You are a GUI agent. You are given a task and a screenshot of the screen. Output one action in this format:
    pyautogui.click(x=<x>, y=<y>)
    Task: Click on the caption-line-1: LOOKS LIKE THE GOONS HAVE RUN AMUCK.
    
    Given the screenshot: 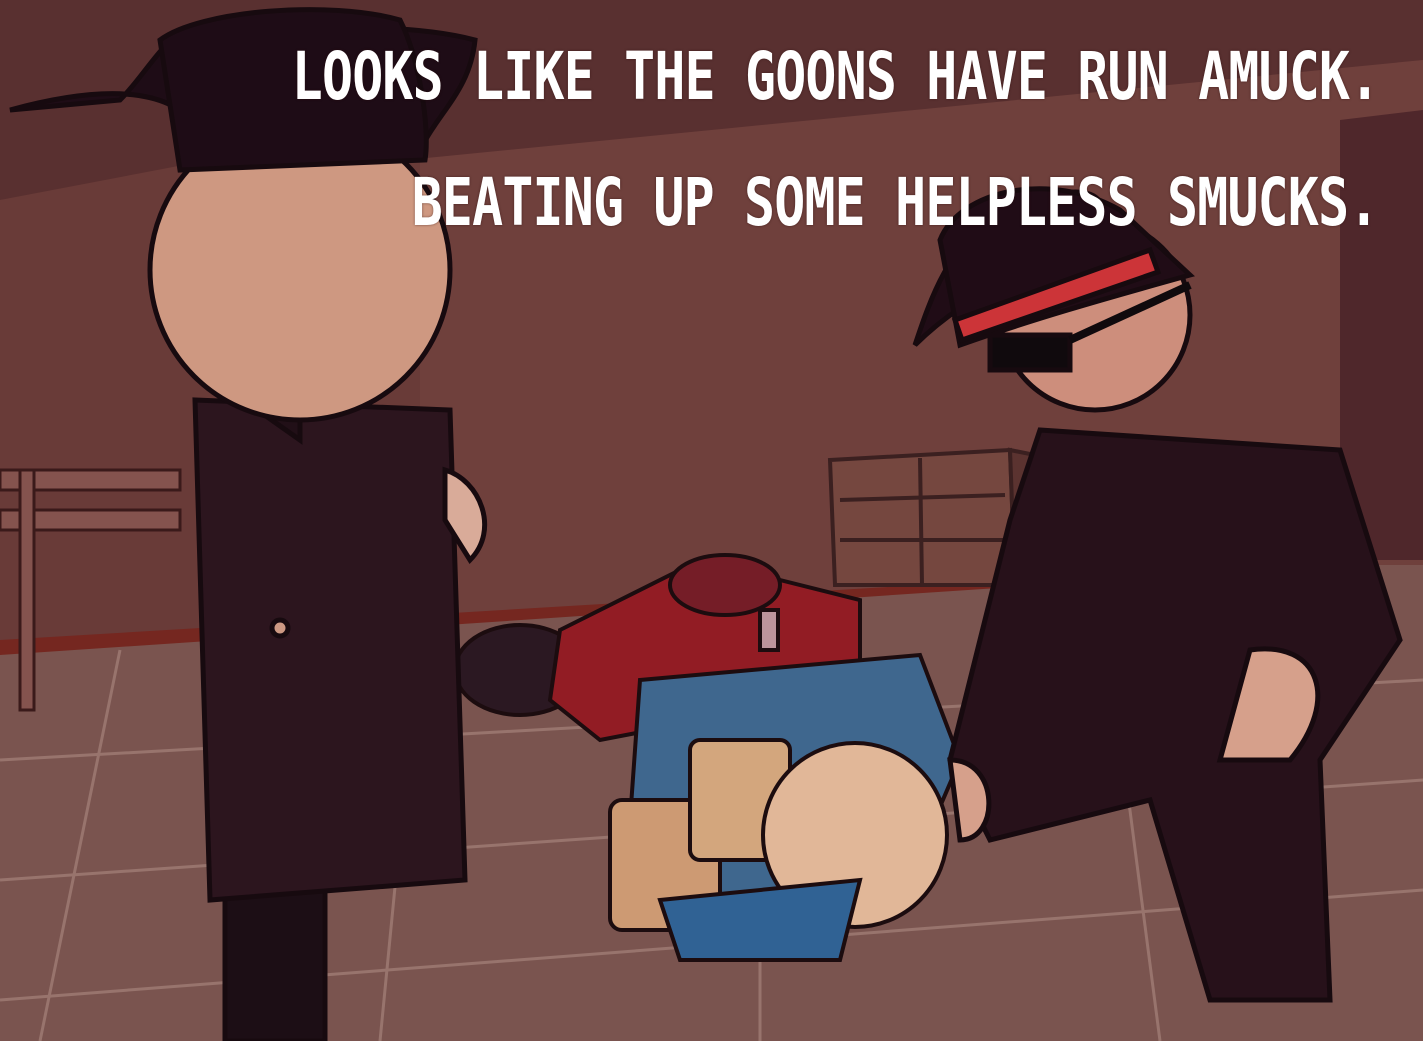 What is the action you would take?
    pyautogui.click(x=835, y=76)
    